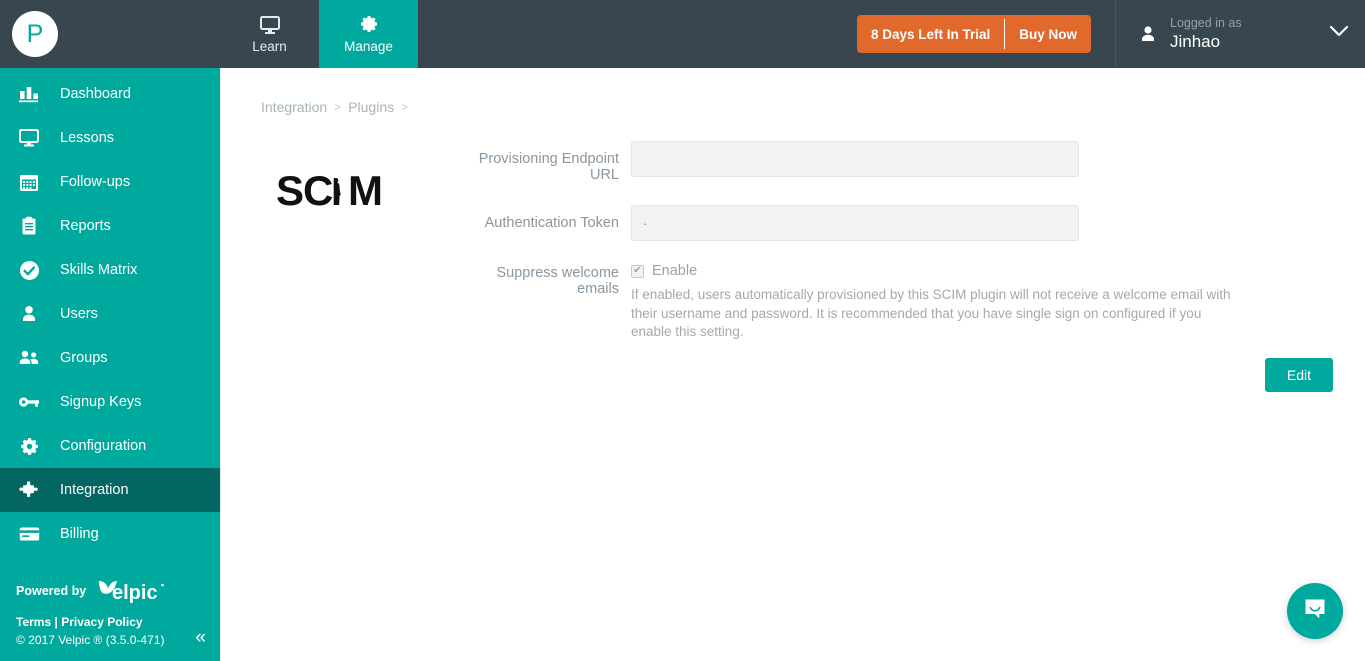 This screenshot has height=661, width=1365. What do you see at coordinates (29, 402) in the screenshot?
I see `key-icon` at bounding box center [29, 402].